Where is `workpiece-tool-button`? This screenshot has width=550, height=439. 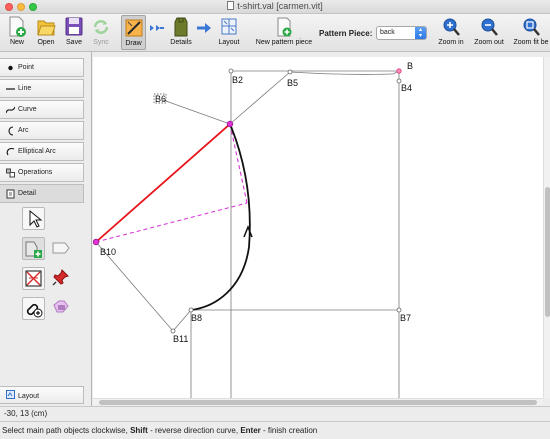
workpiece-tool-button is located at coordinates (33, 248).